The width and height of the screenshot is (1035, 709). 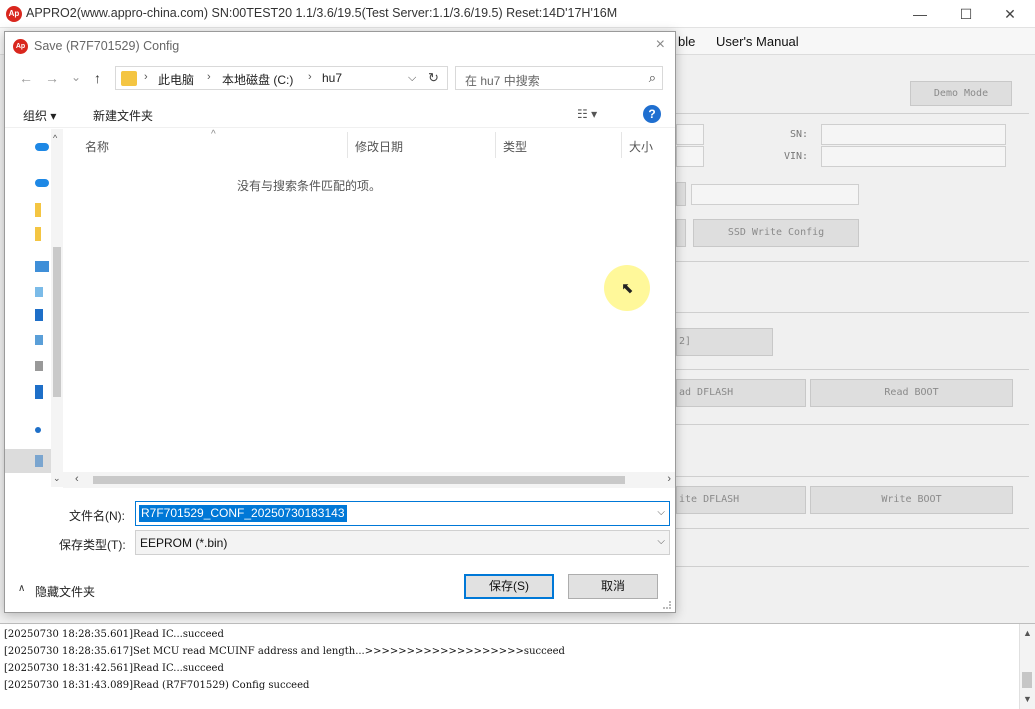 I want to click on refresh-icon: ↻, so click(x=433, y=78).